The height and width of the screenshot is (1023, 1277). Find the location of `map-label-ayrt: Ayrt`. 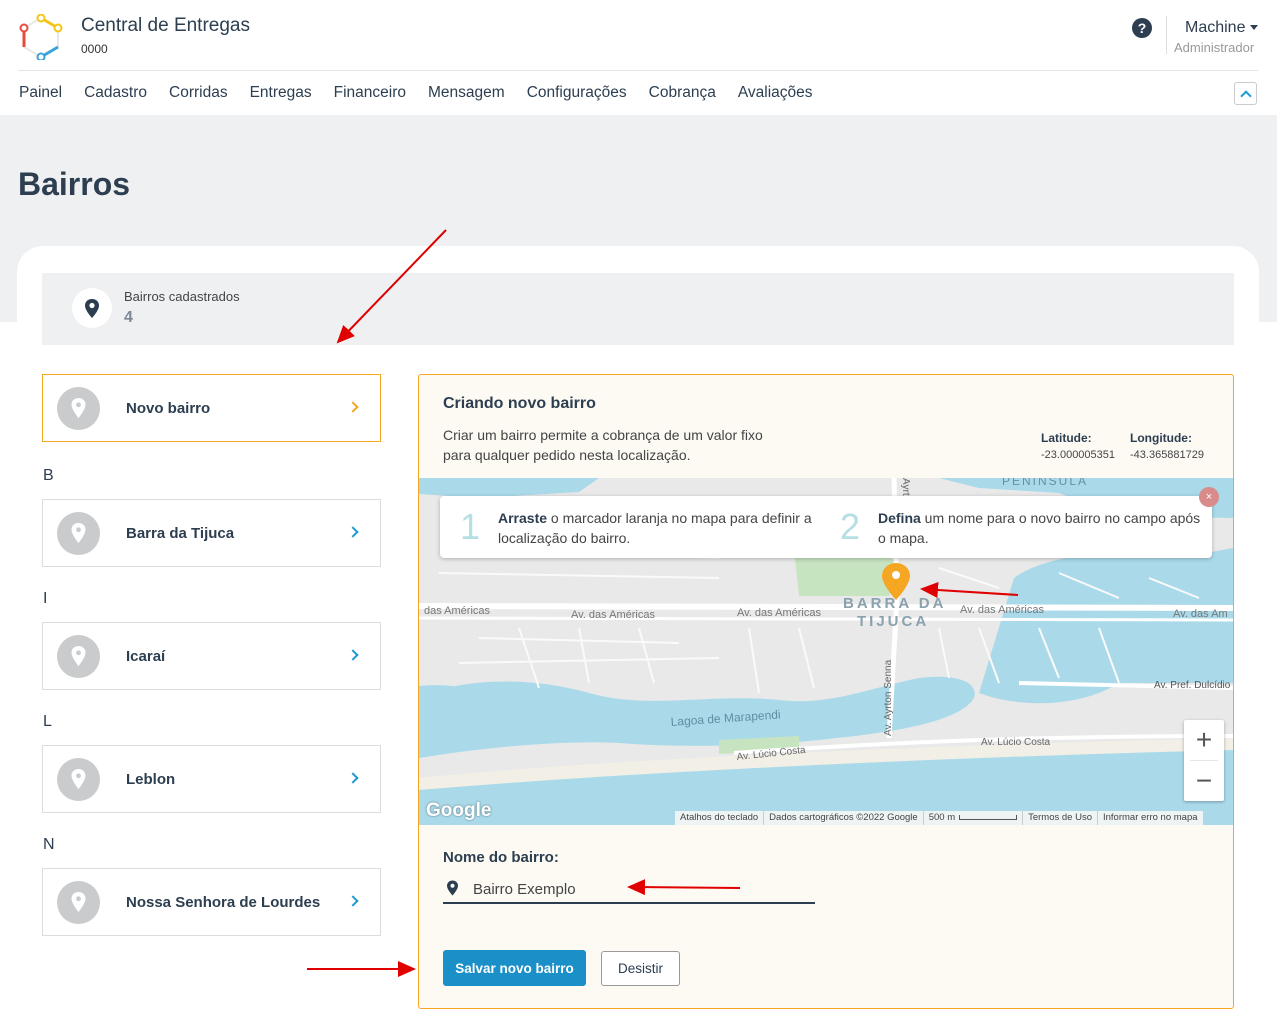

map-label-ayrt: Ayrt is located at coordinates (905, 487).